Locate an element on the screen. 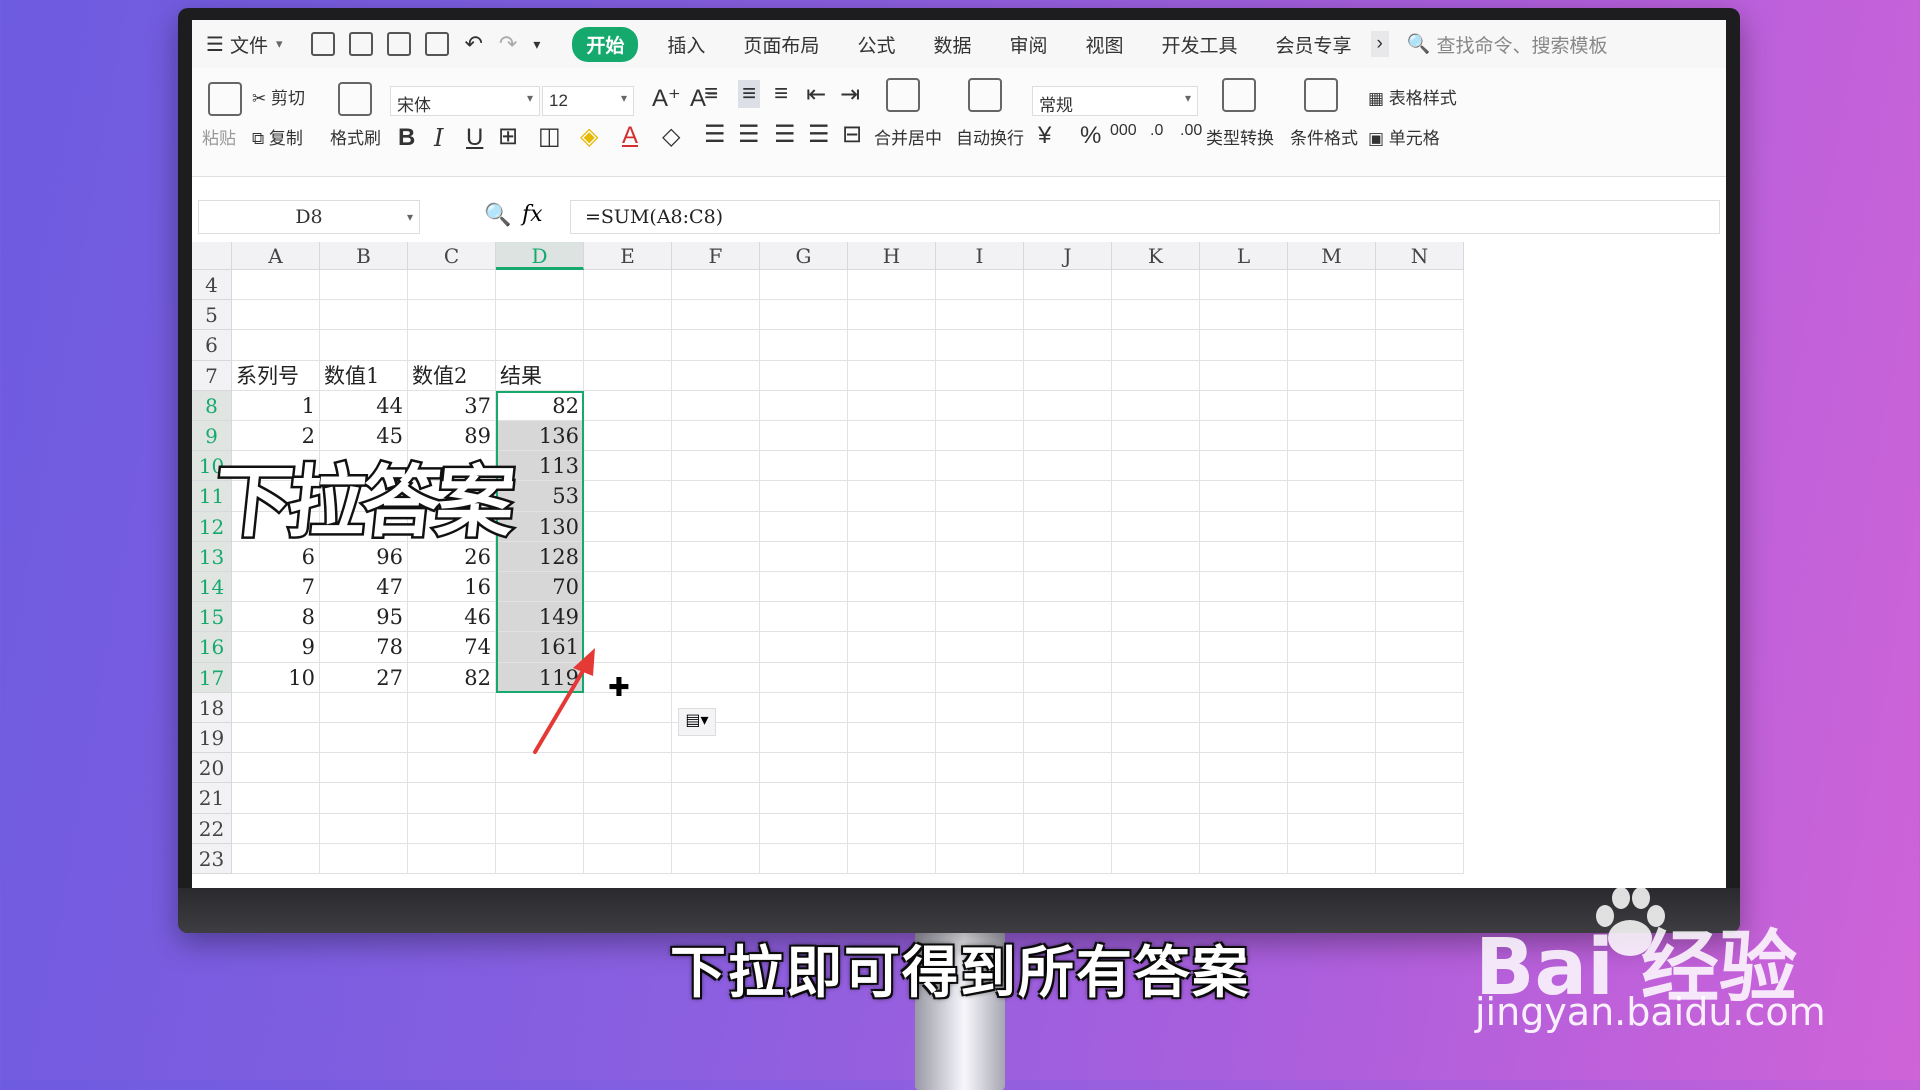  cell-m12 is located at coordinates (1332, 526).